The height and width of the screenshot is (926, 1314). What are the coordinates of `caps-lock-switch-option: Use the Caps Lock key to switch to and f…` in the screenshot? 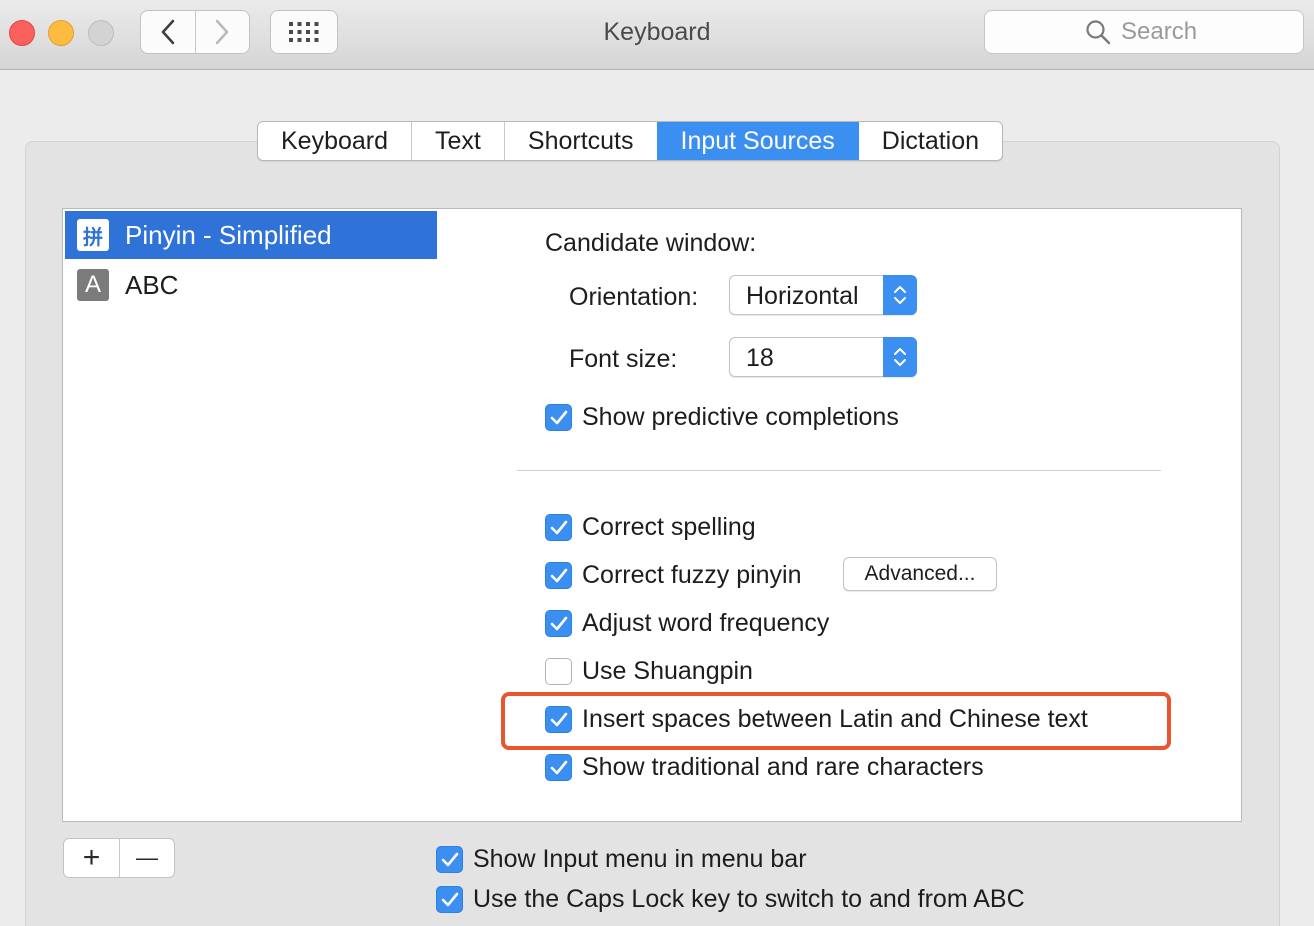 It's located at (730, 899).